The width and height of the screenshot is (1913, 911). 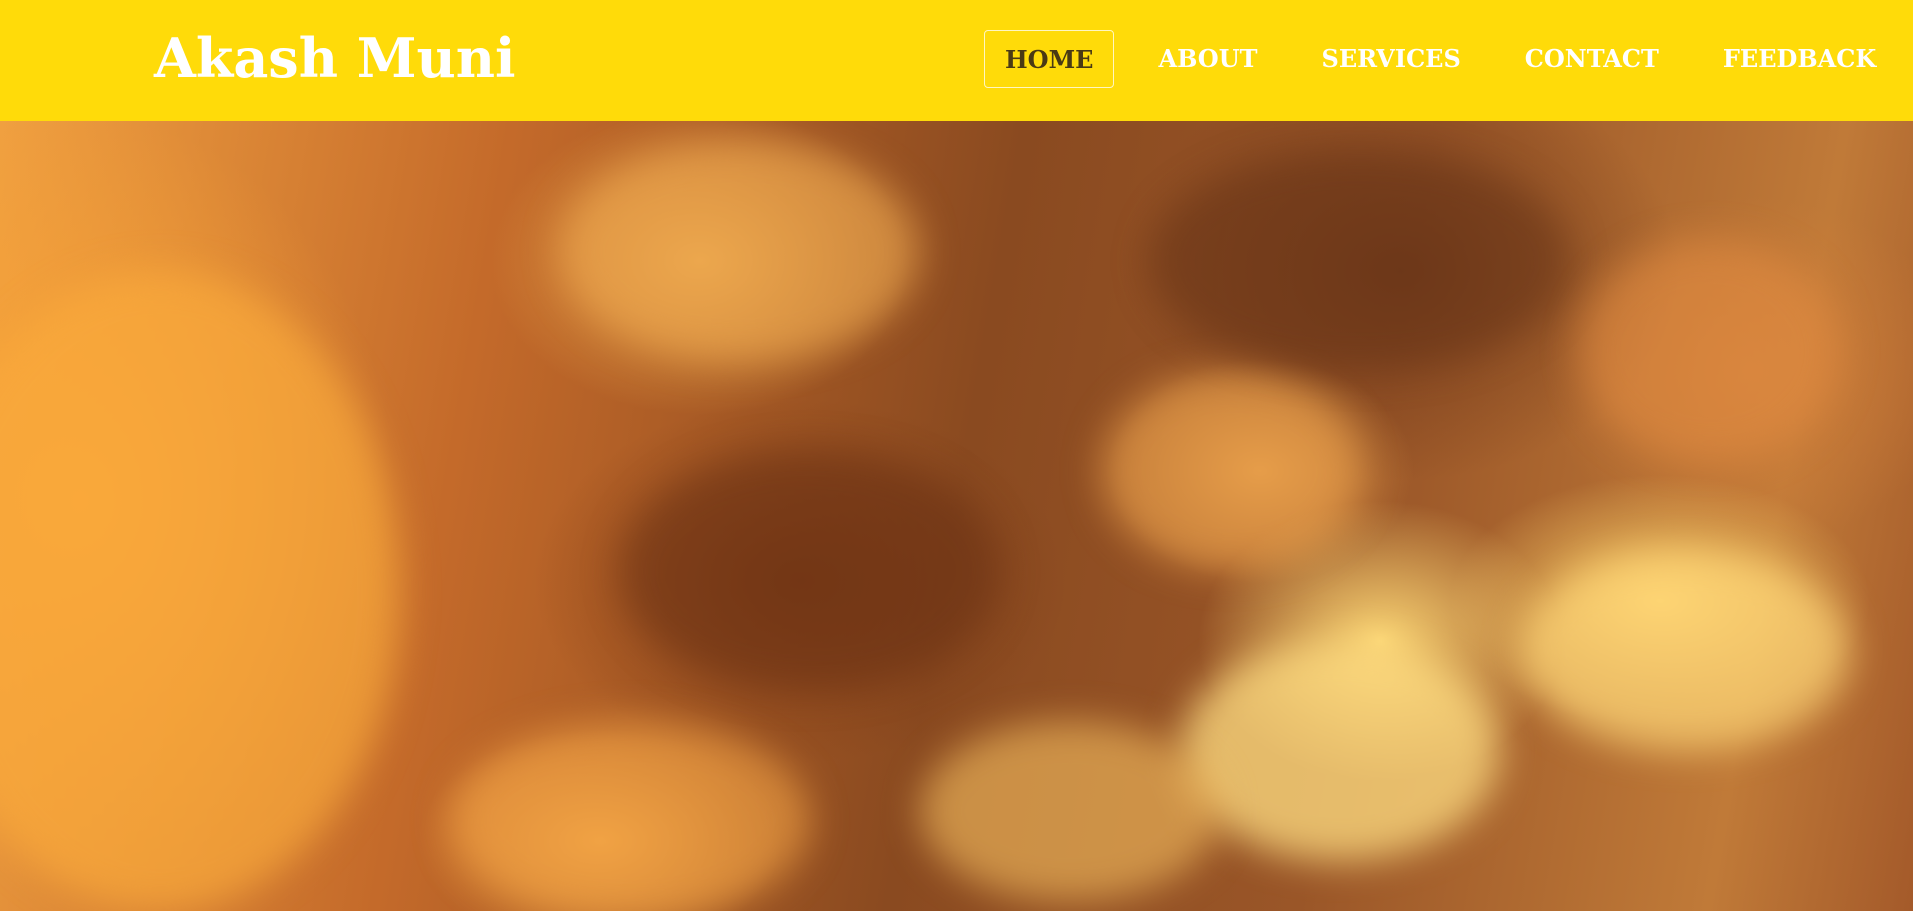 What do you see at coordinates (1592, 59) in the screenshot?
I see `nav-item-contact: CONTACT` at bounding box center [1592, 59].